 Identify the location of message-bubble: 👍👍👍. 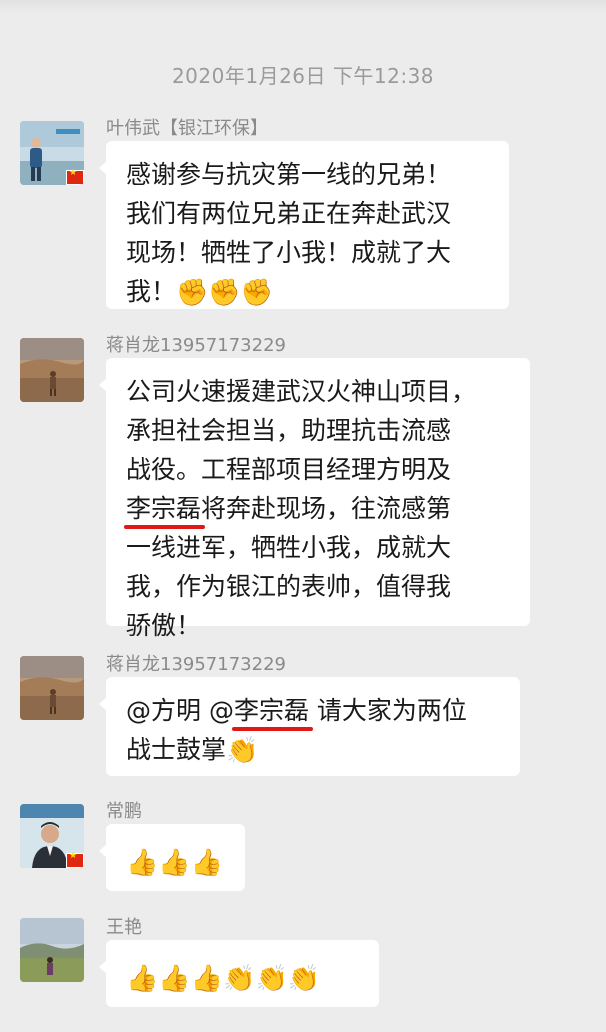
(172, 857).